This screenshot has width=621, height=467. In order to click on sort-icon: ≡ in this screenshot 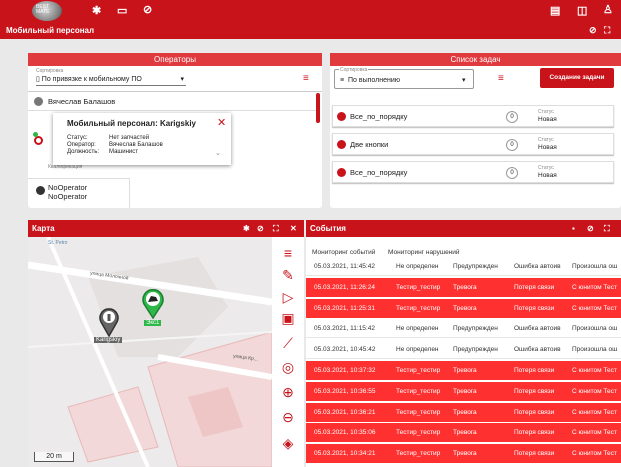, I will do `click(342, 80)`.